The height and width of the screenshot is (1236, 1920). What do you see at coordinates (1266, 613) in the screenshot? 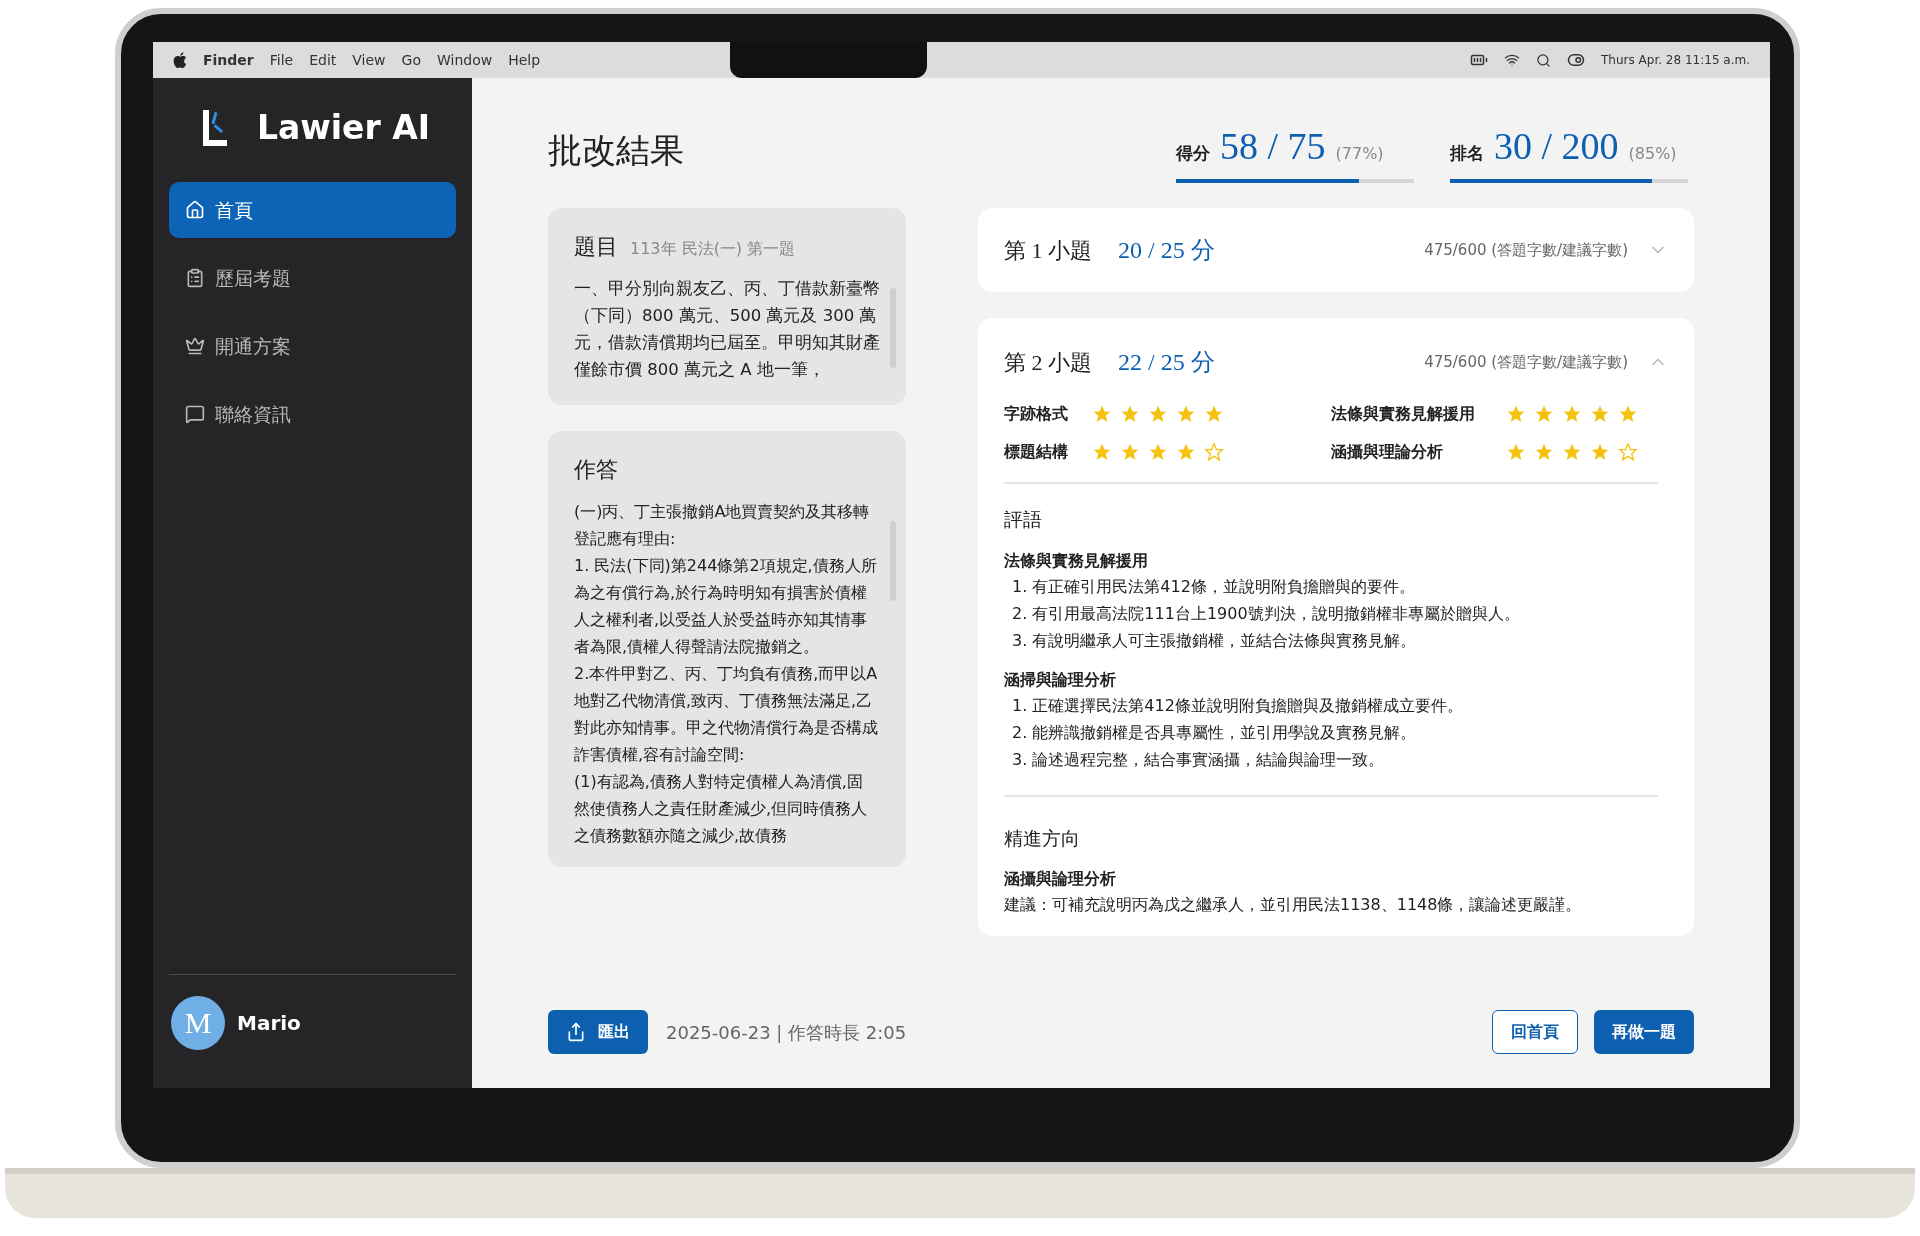
I see `comment-item: 2. 有引用最高法院111台上1900號判決，說明撤銷權非專屬於贈與人。` at bounding box center [1266, 613].